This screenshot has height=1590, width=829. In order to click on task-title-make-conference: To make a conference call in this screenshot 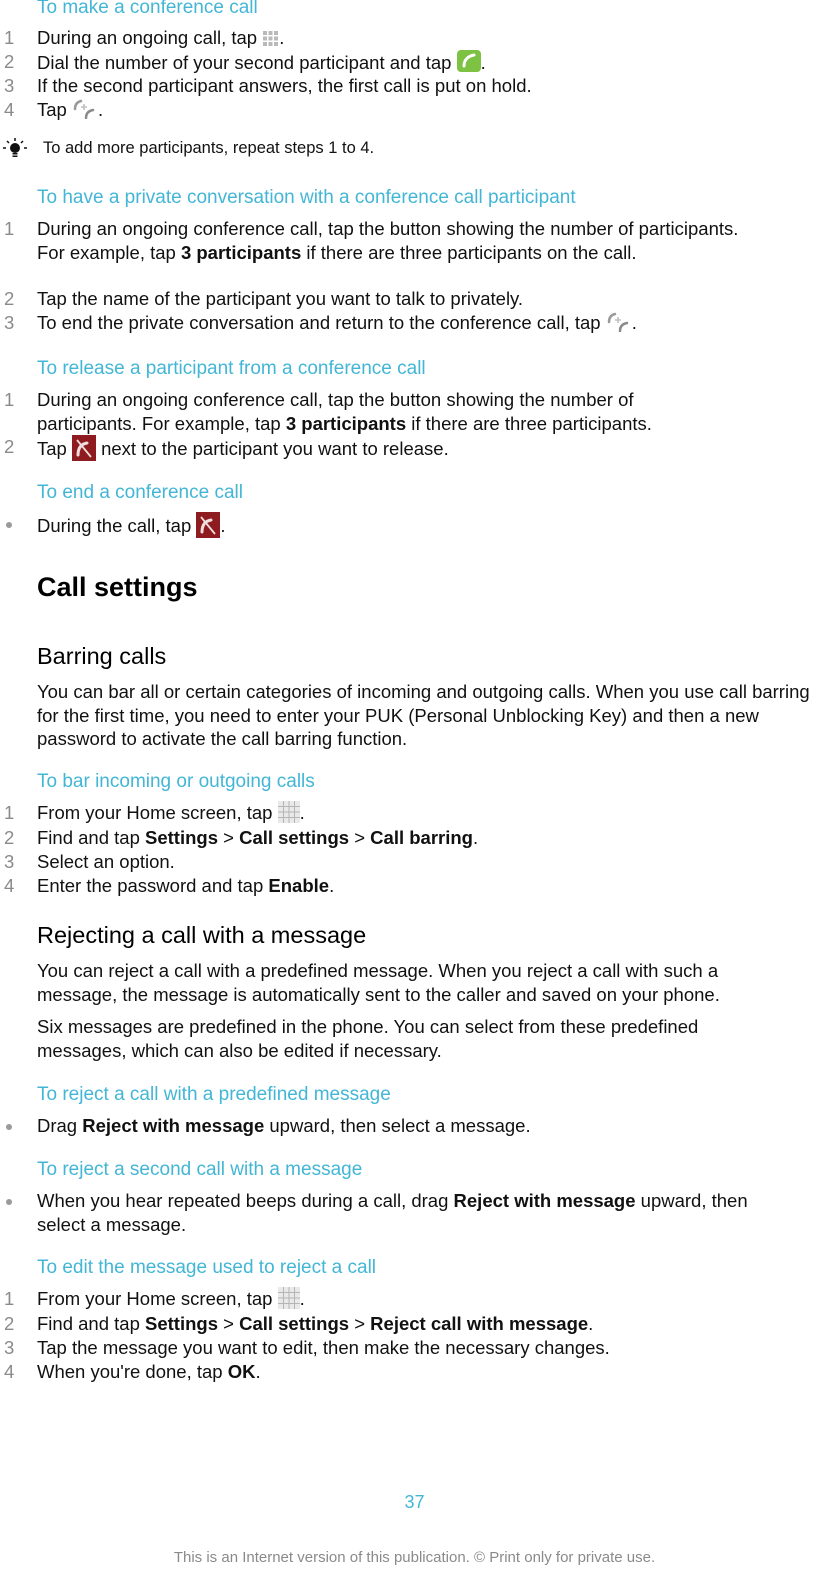, I will do `click(147, 9)`.